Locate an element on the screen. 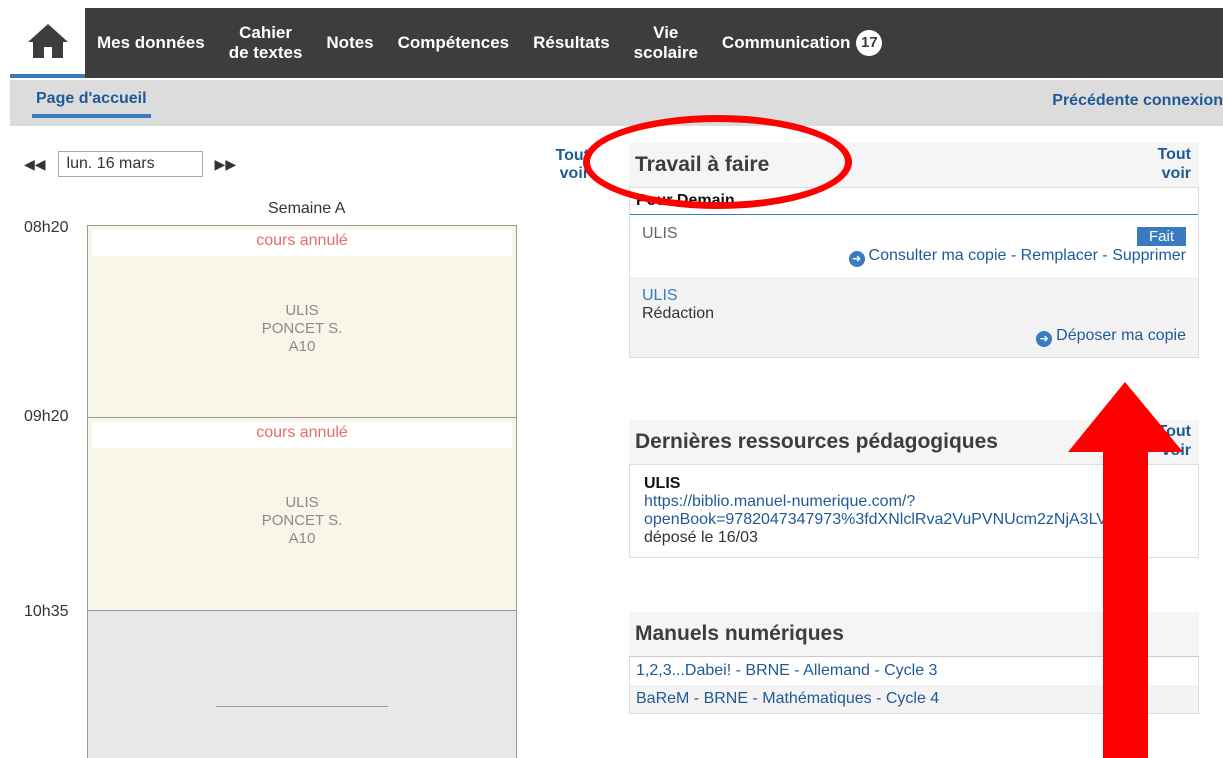 Image resolution: width=1223 pixels, height=758 pixels. time-label: 08h20 is located at coordinates (46, 227).